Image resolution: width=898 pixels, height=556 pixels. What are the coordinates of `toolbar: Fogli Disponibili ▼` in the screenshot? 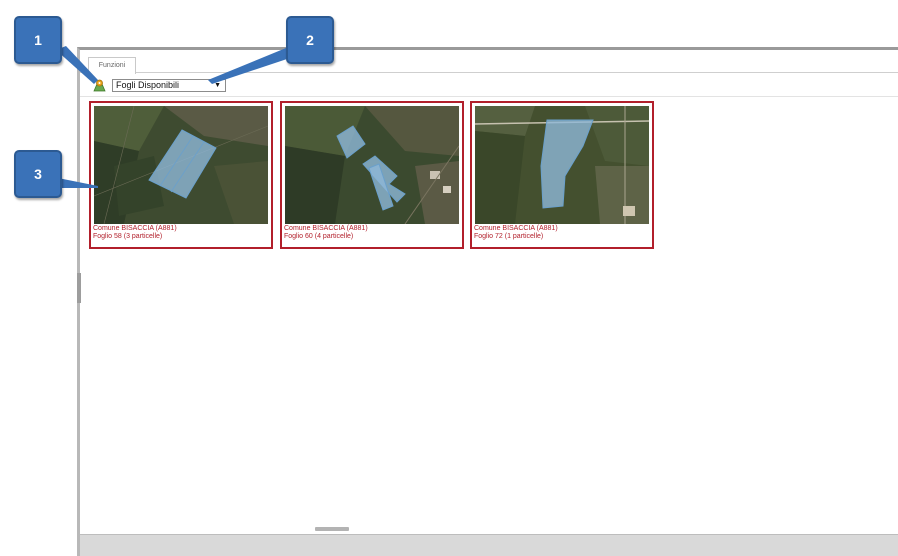 It's located at (489, 85).